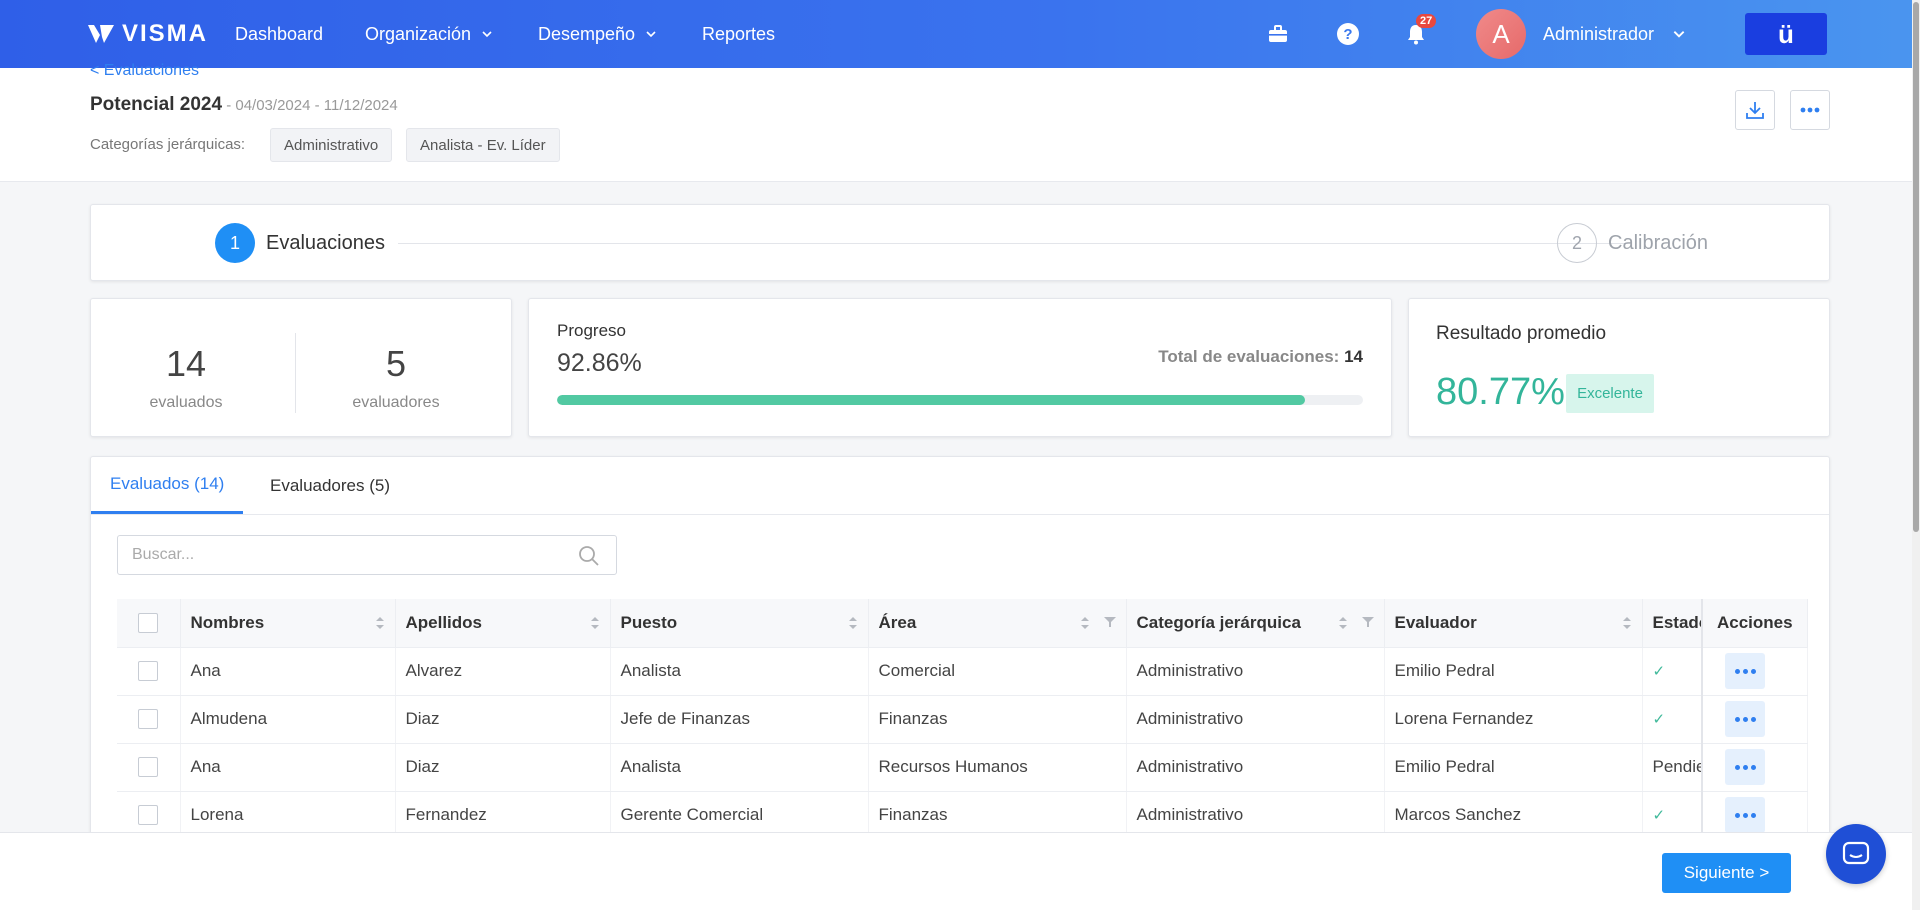 Image resolution: width=1920 pixels, height=910 pixels. I want to click on cell-estado: Pendie, so click(1672, 767).